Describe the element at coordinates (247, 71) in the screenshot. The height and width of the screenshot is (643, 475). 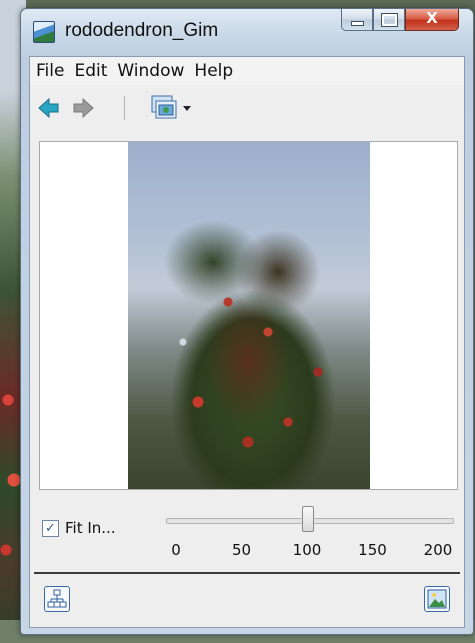
I see `menu-bar: File Edit Window Help` at that location.